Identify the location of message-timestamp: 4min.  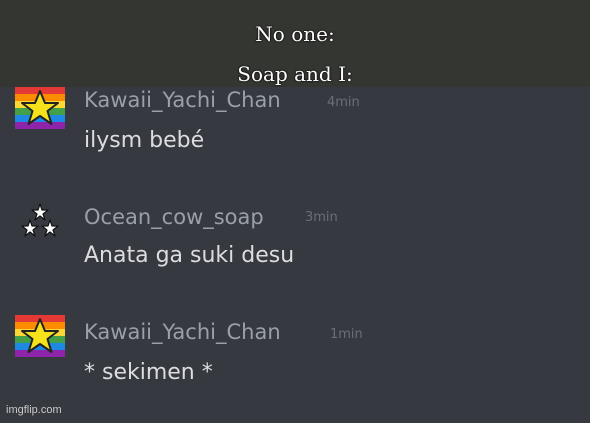
(343, 102).